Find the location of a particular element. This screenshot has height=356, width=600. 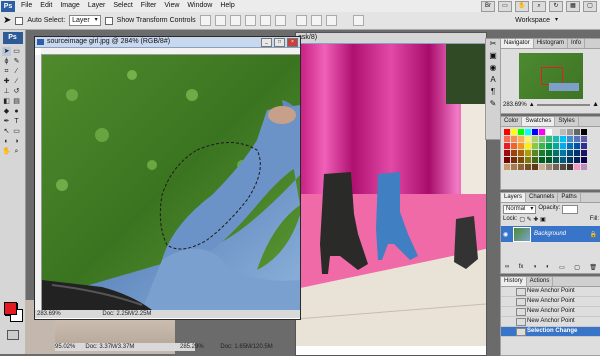

opacity-field is located at coordinates (570, 209).